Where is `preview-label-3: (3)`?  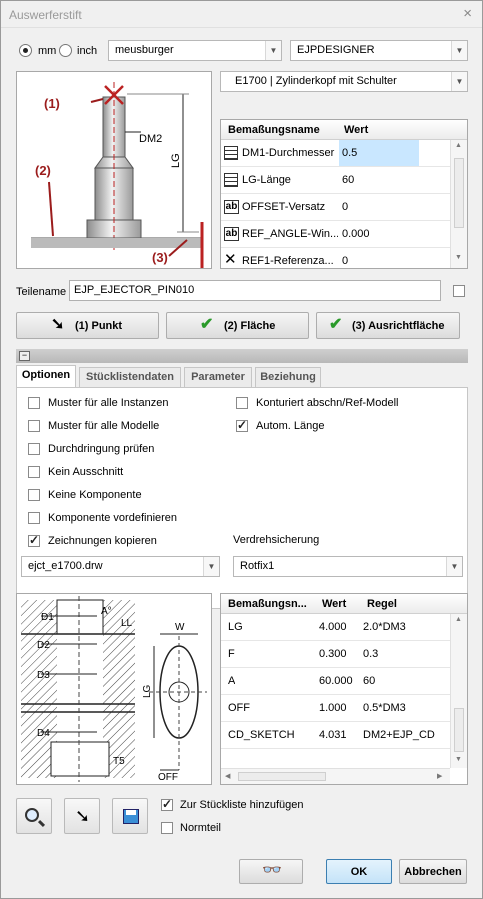 preview-label-3: (3) is located at coordinates (160, 257).